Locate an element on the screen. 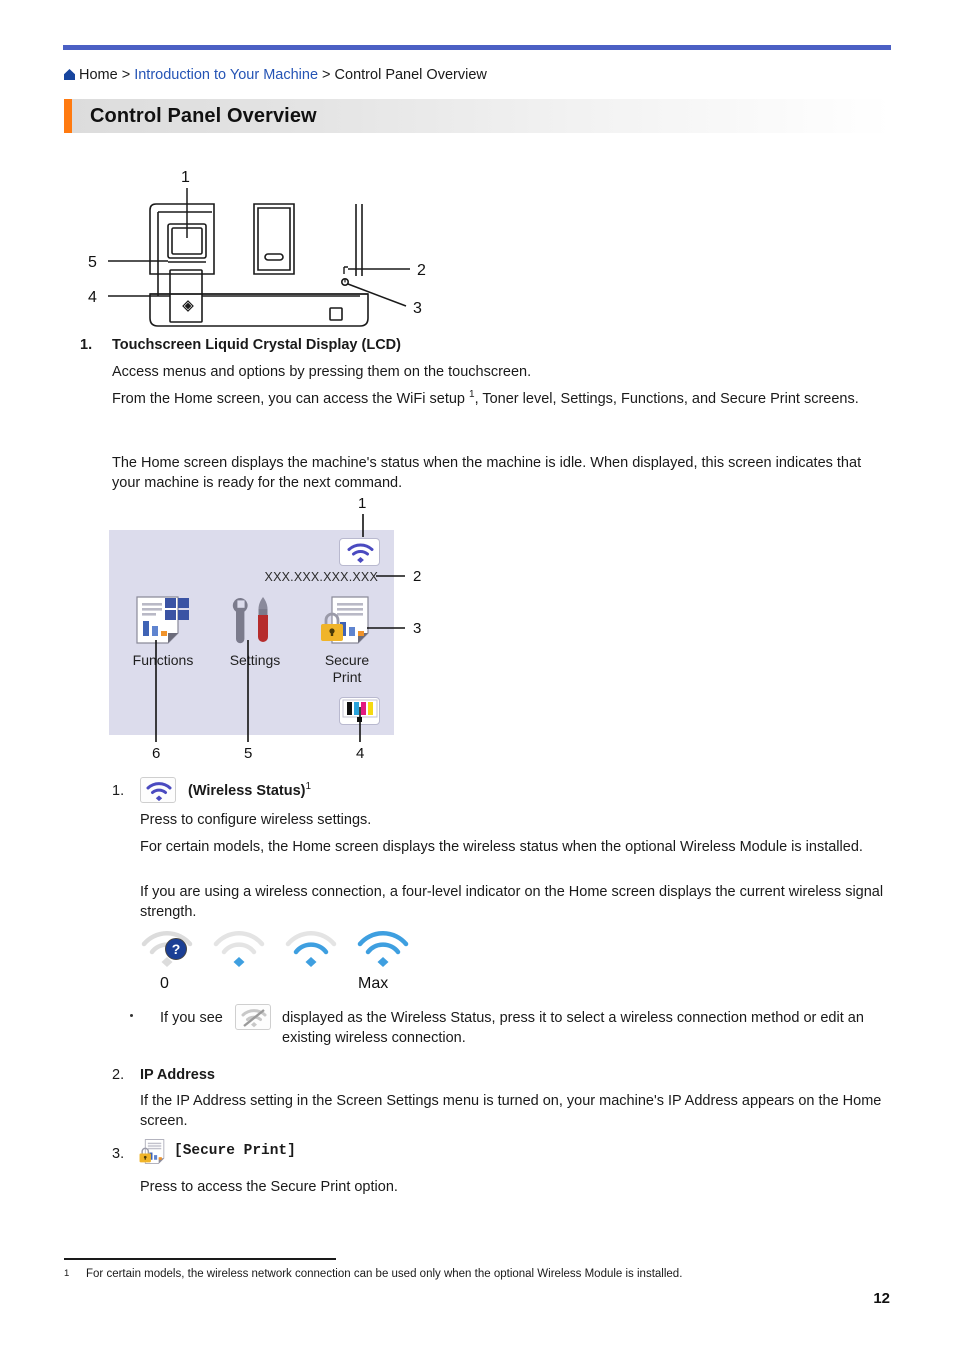 Image resolution: width=954 pixels, height=1350 pixels. lcd-tile-secure-print-label: Secure Print is located at coordinates (347, 668).